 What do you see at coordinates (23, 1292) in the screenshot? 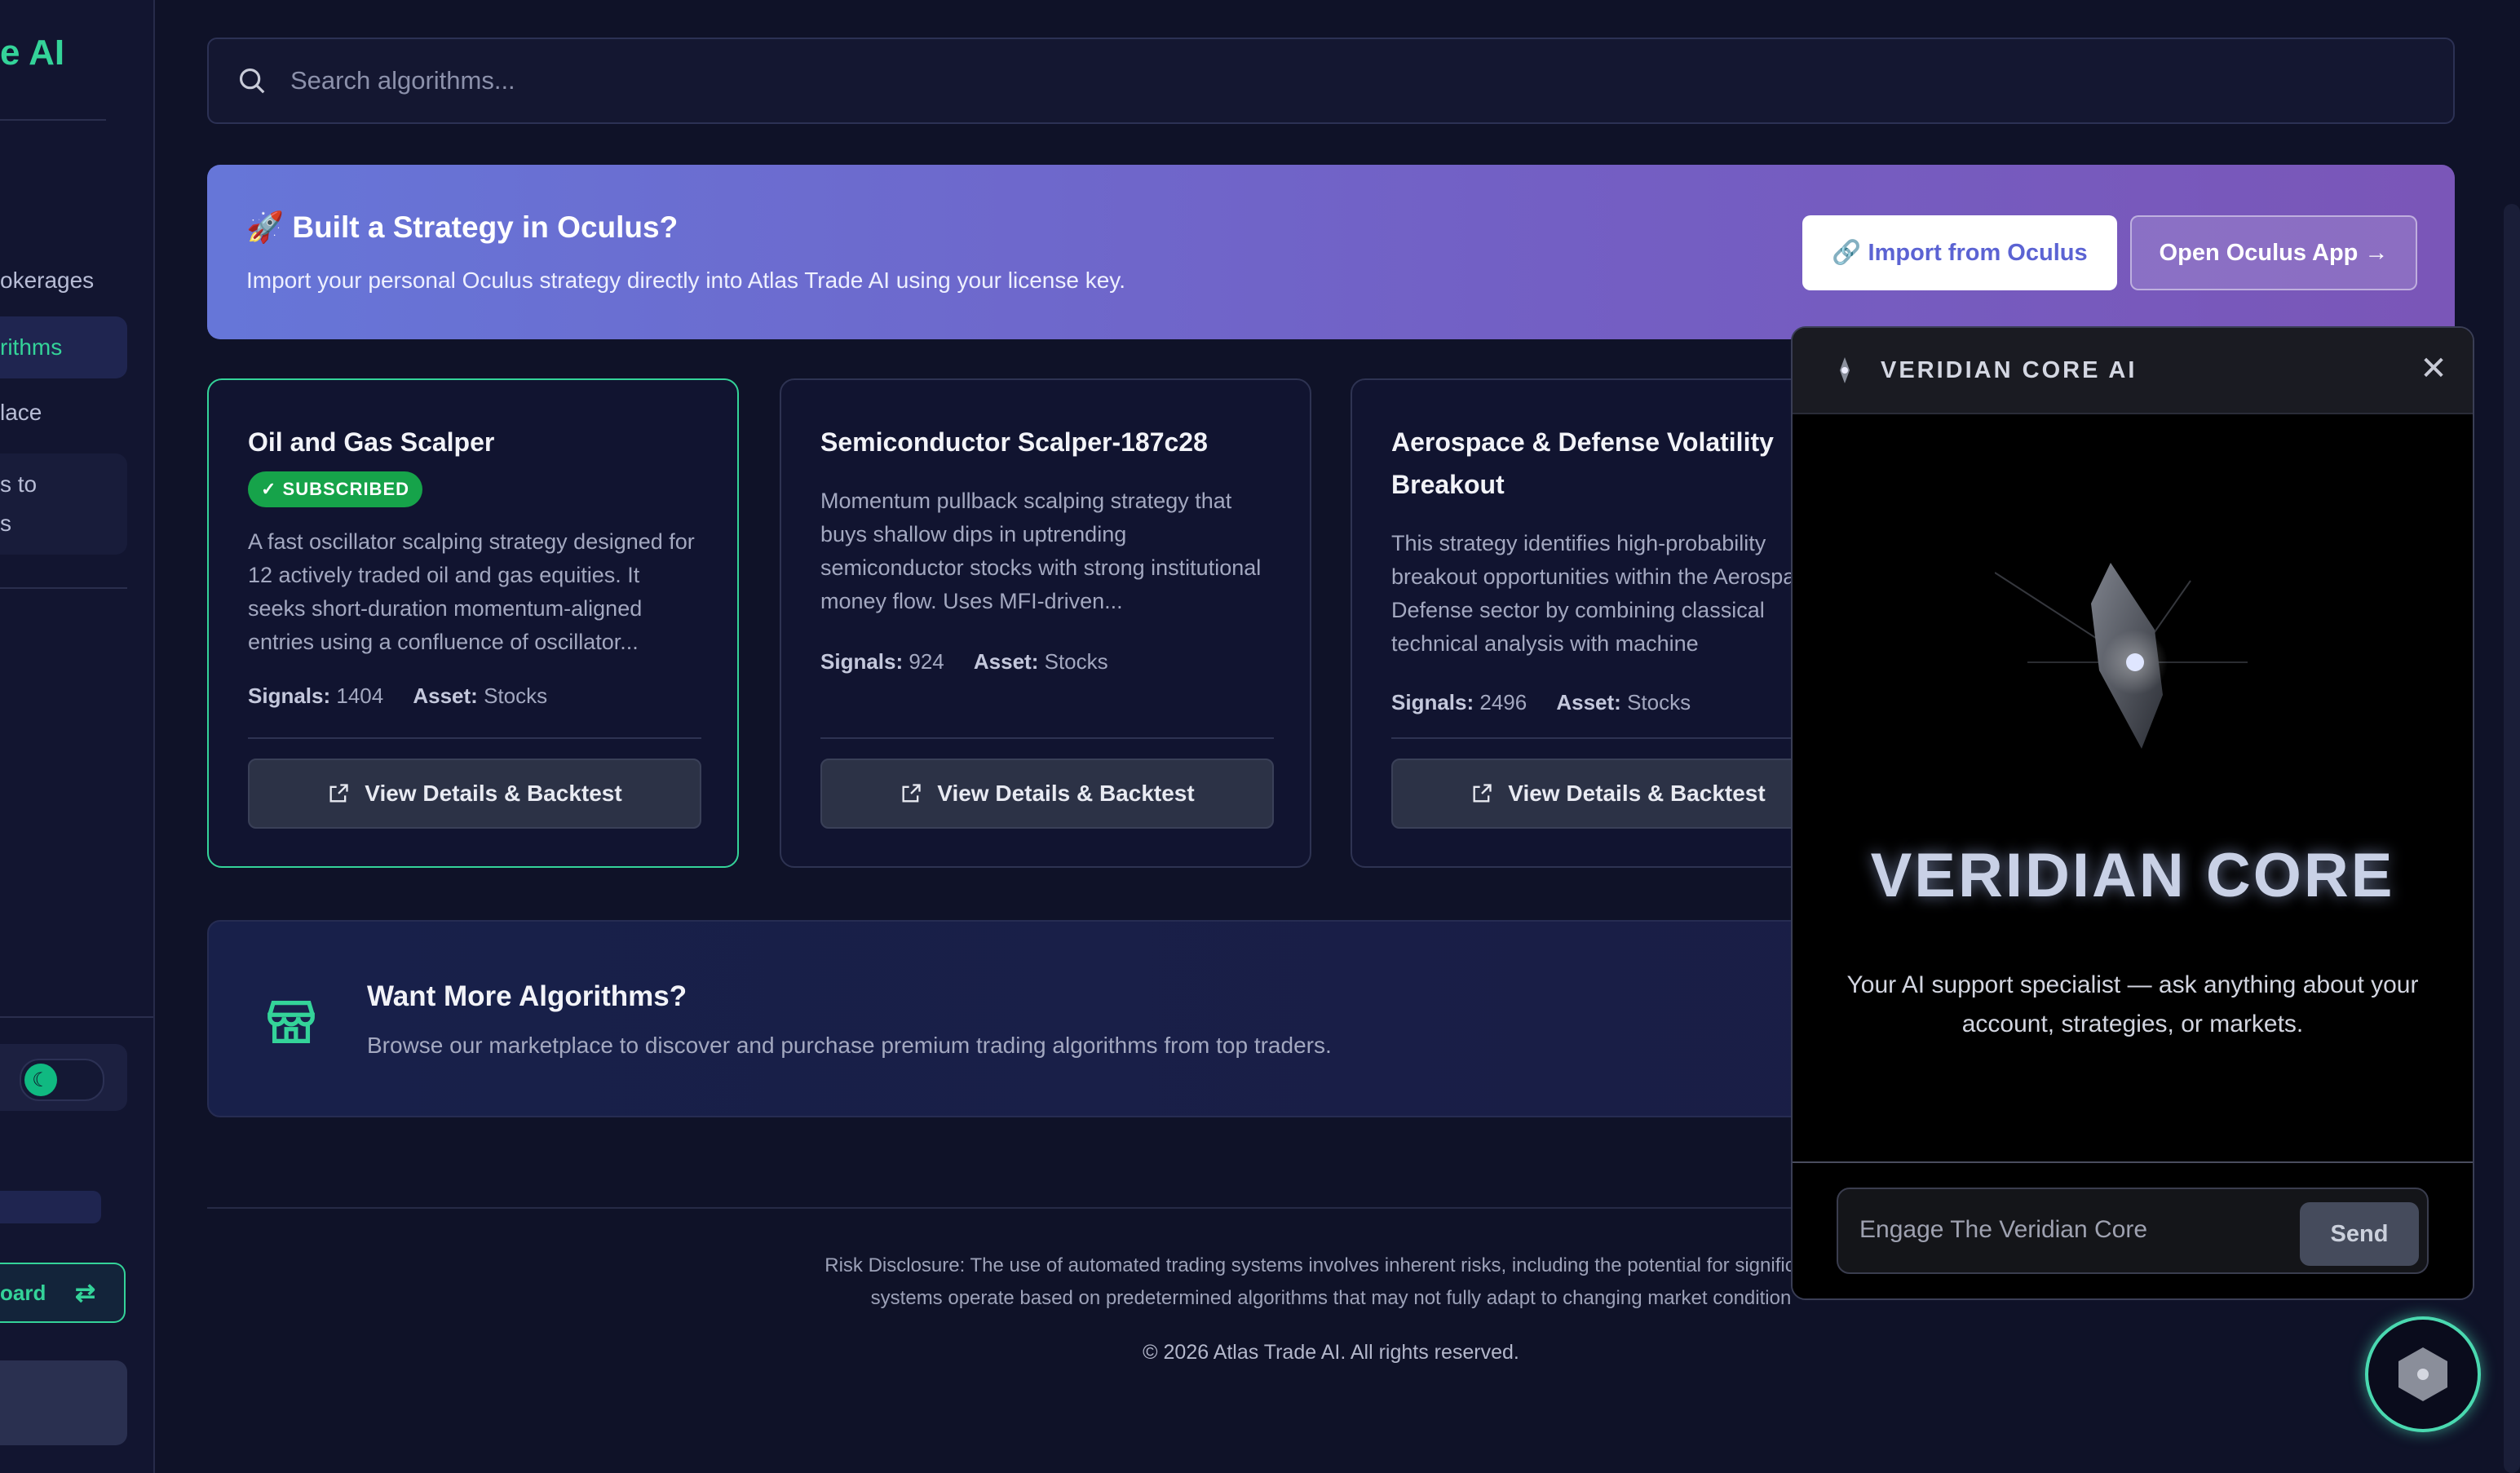
I see `dashboard-label: oard` at bounding box center [23, 1292].